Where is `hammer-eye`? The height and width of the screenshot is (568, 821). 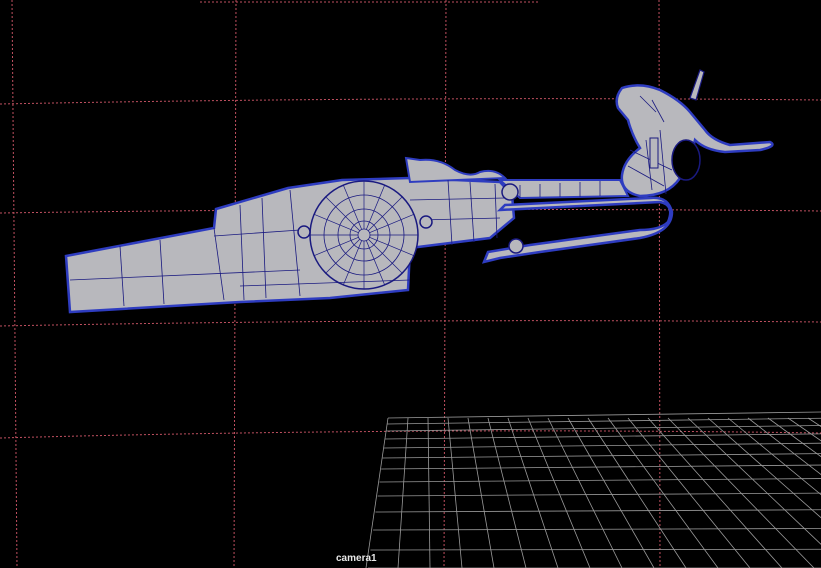 hammer-eye is located at coordinates (686, 160).